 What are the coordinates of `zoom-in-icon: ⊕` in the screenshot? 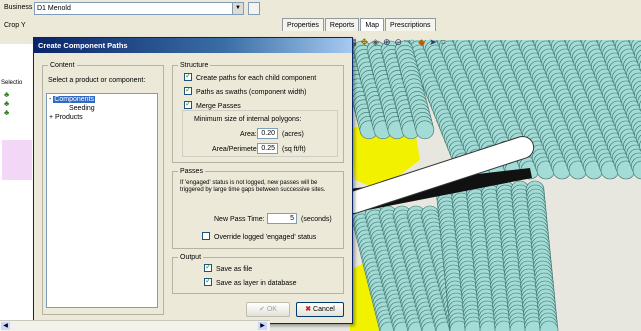 It's located at (387, 42).